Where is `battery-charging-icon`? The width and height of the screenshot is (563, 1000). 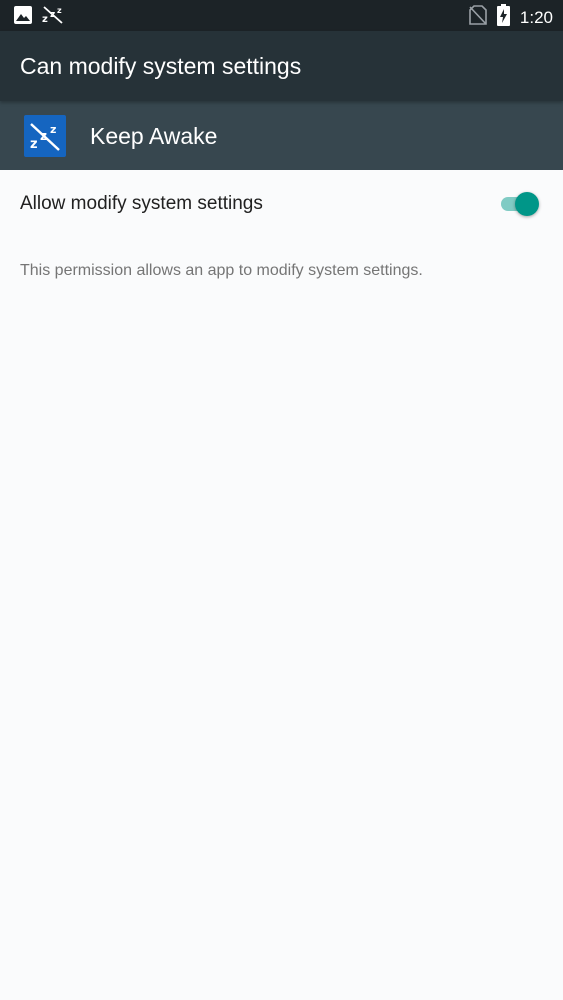
battery-charging-icon is located at coordinates (503, 17).